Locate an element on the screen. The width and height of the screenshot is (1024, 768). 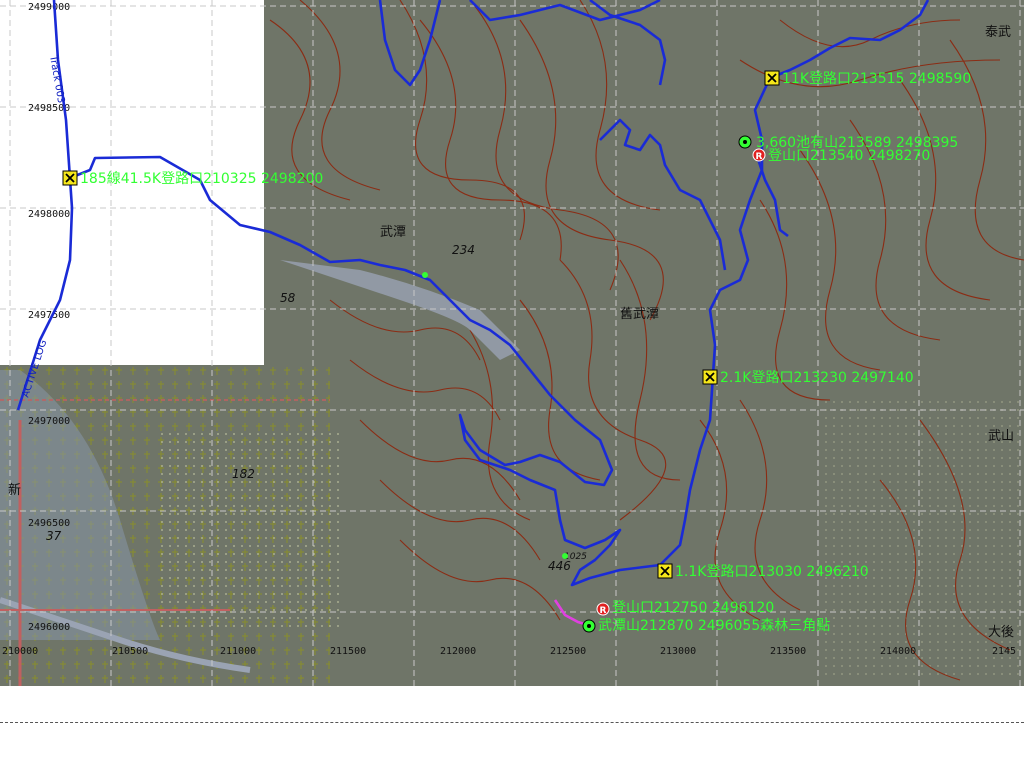
waypoint-label: 11K登路口213515 2498590 is located at coordinates (876, 79).